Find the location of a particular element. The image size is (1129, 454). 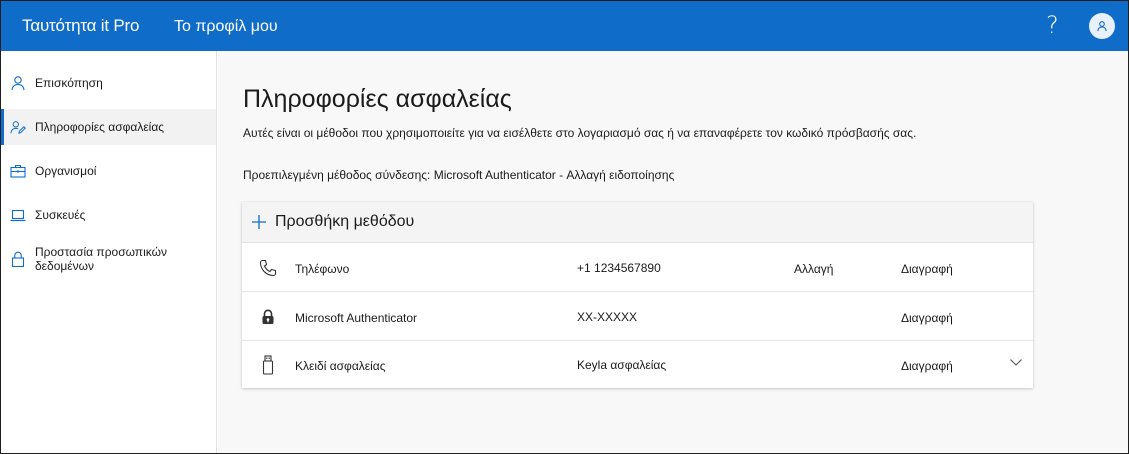

sidebar-item-devices: Συσκευές is located at coordinates (108, 215).